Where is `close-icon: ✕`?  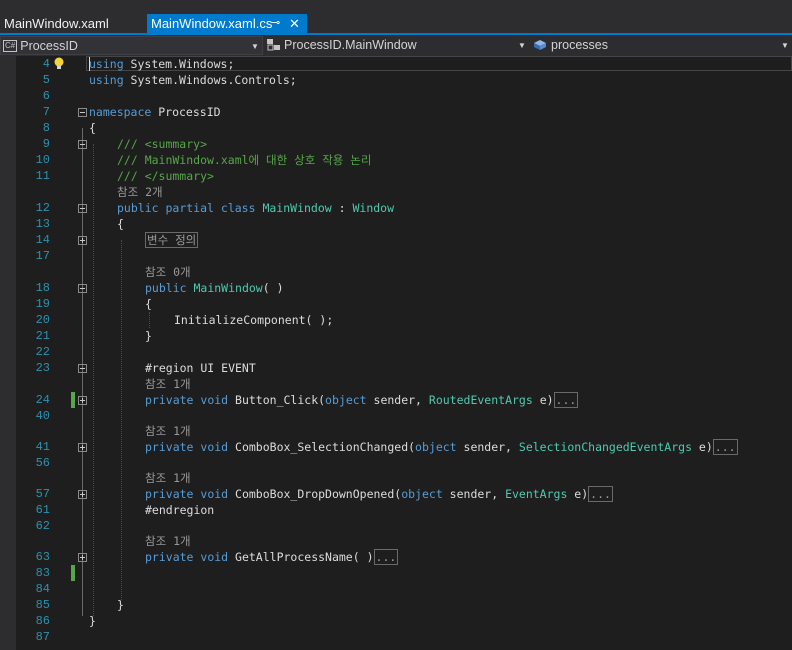 close-icon: ✕ is located at coordinates (294, 23).